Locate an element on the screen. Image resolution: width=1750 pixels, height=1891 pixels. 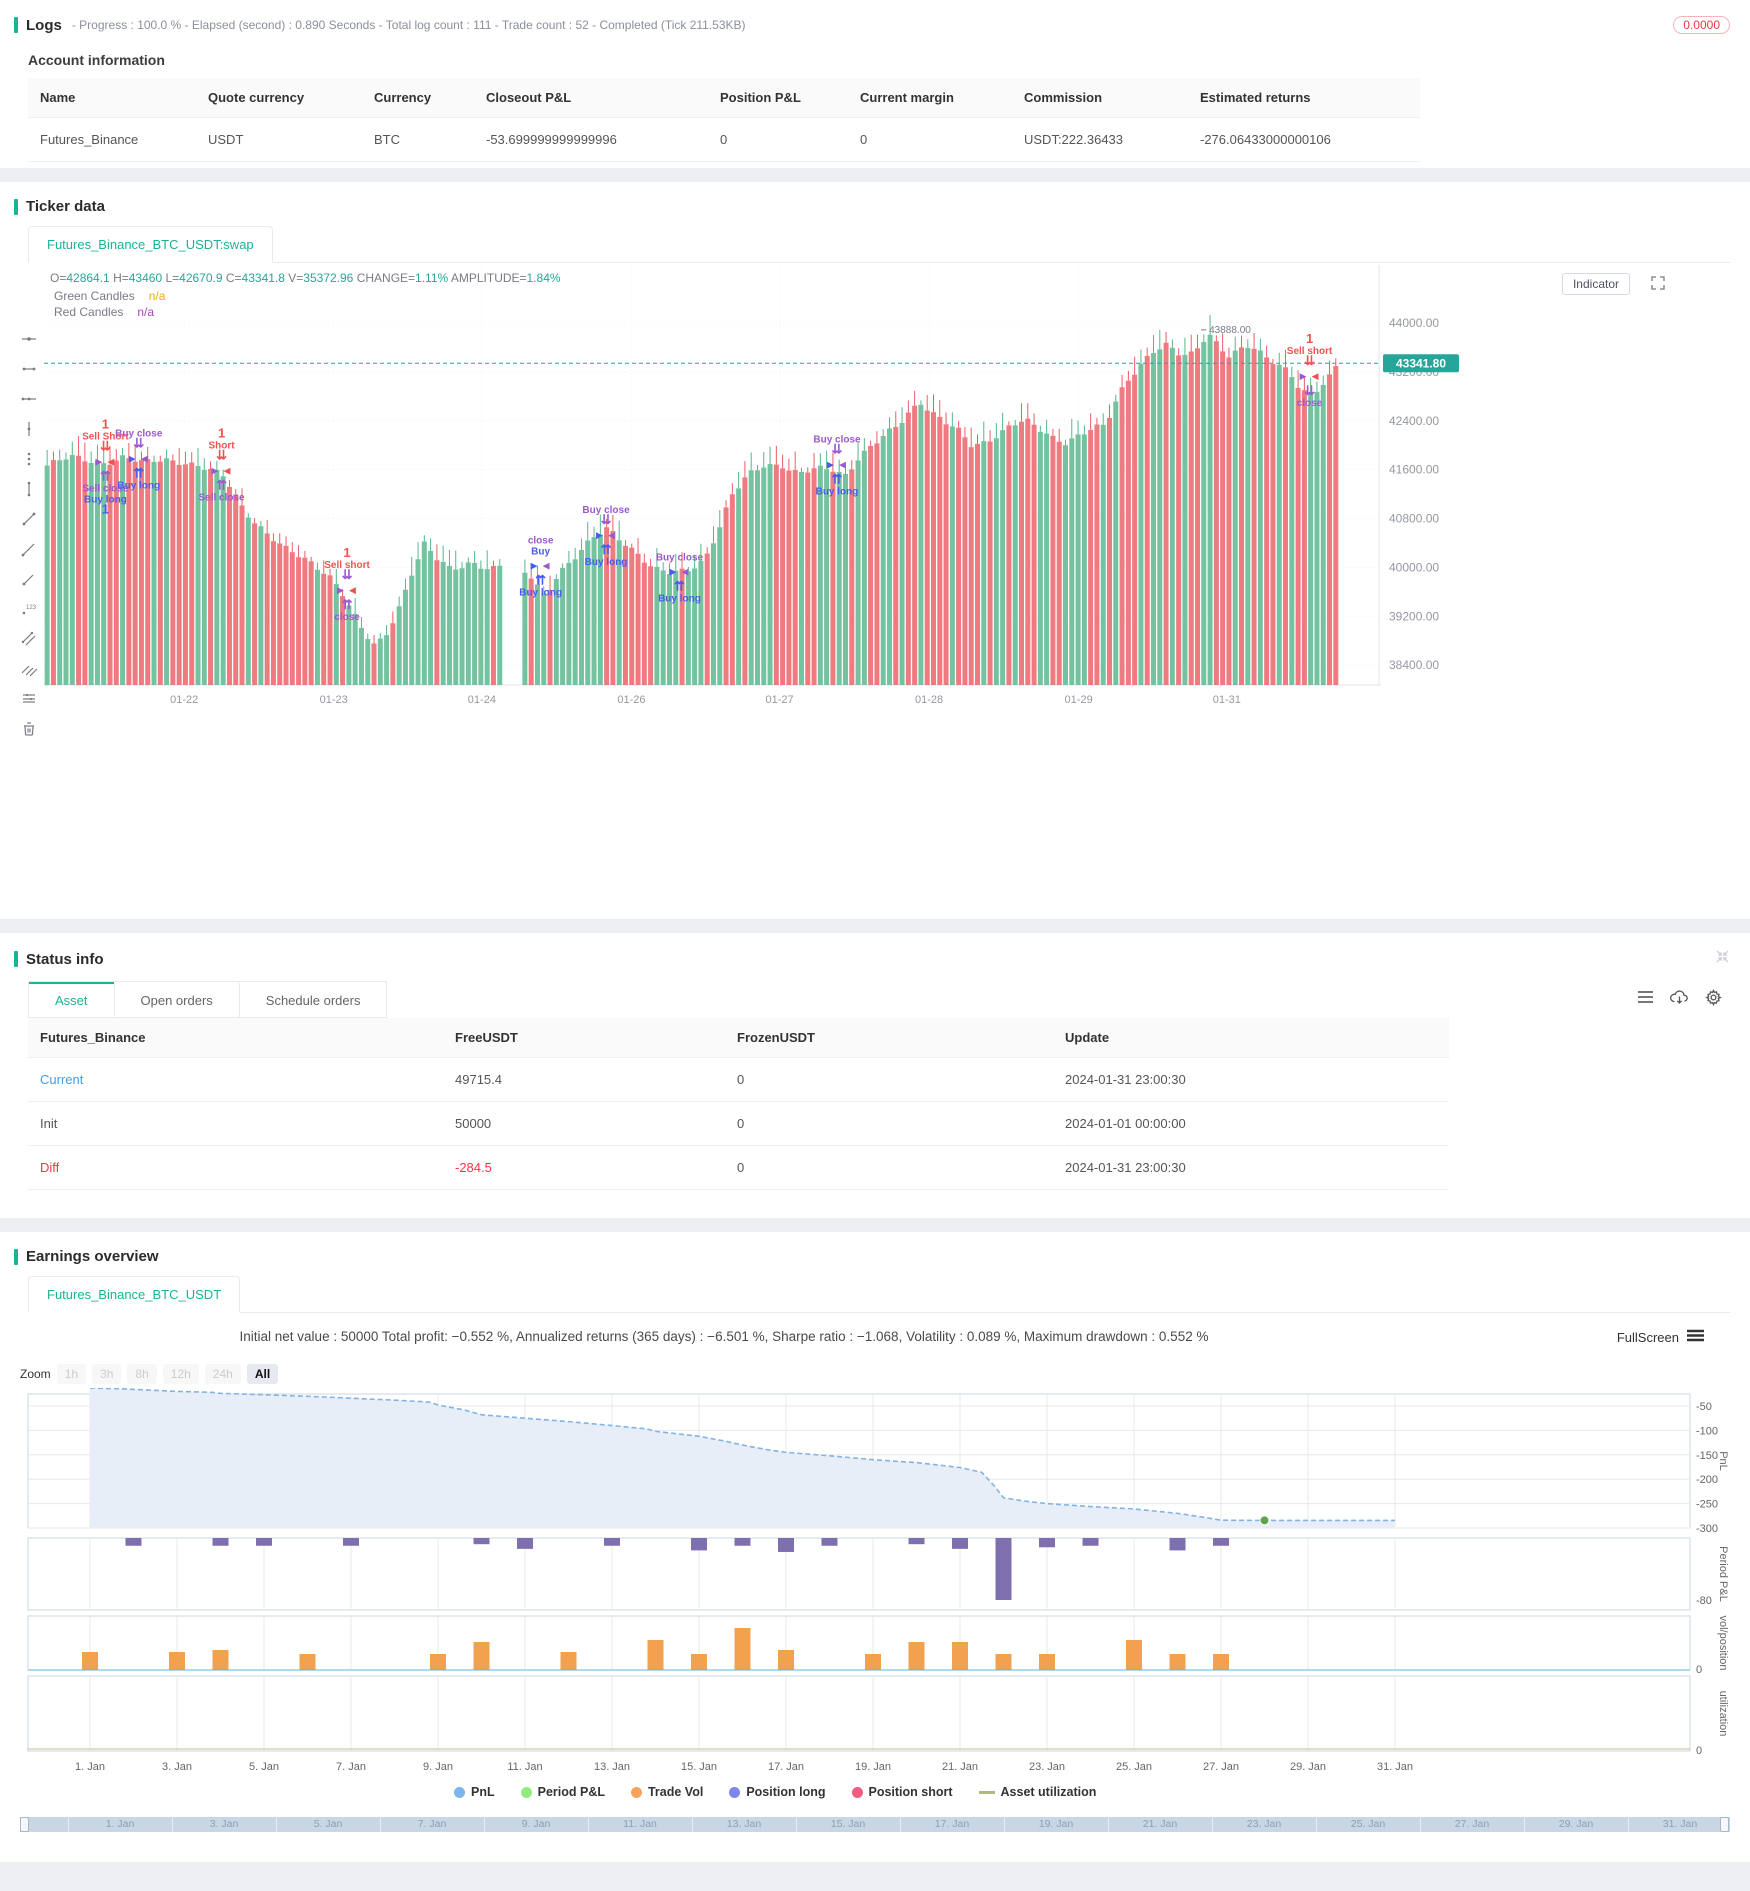
earnings-overview-title: Earnings overview is located at coordinates (92, 1256).